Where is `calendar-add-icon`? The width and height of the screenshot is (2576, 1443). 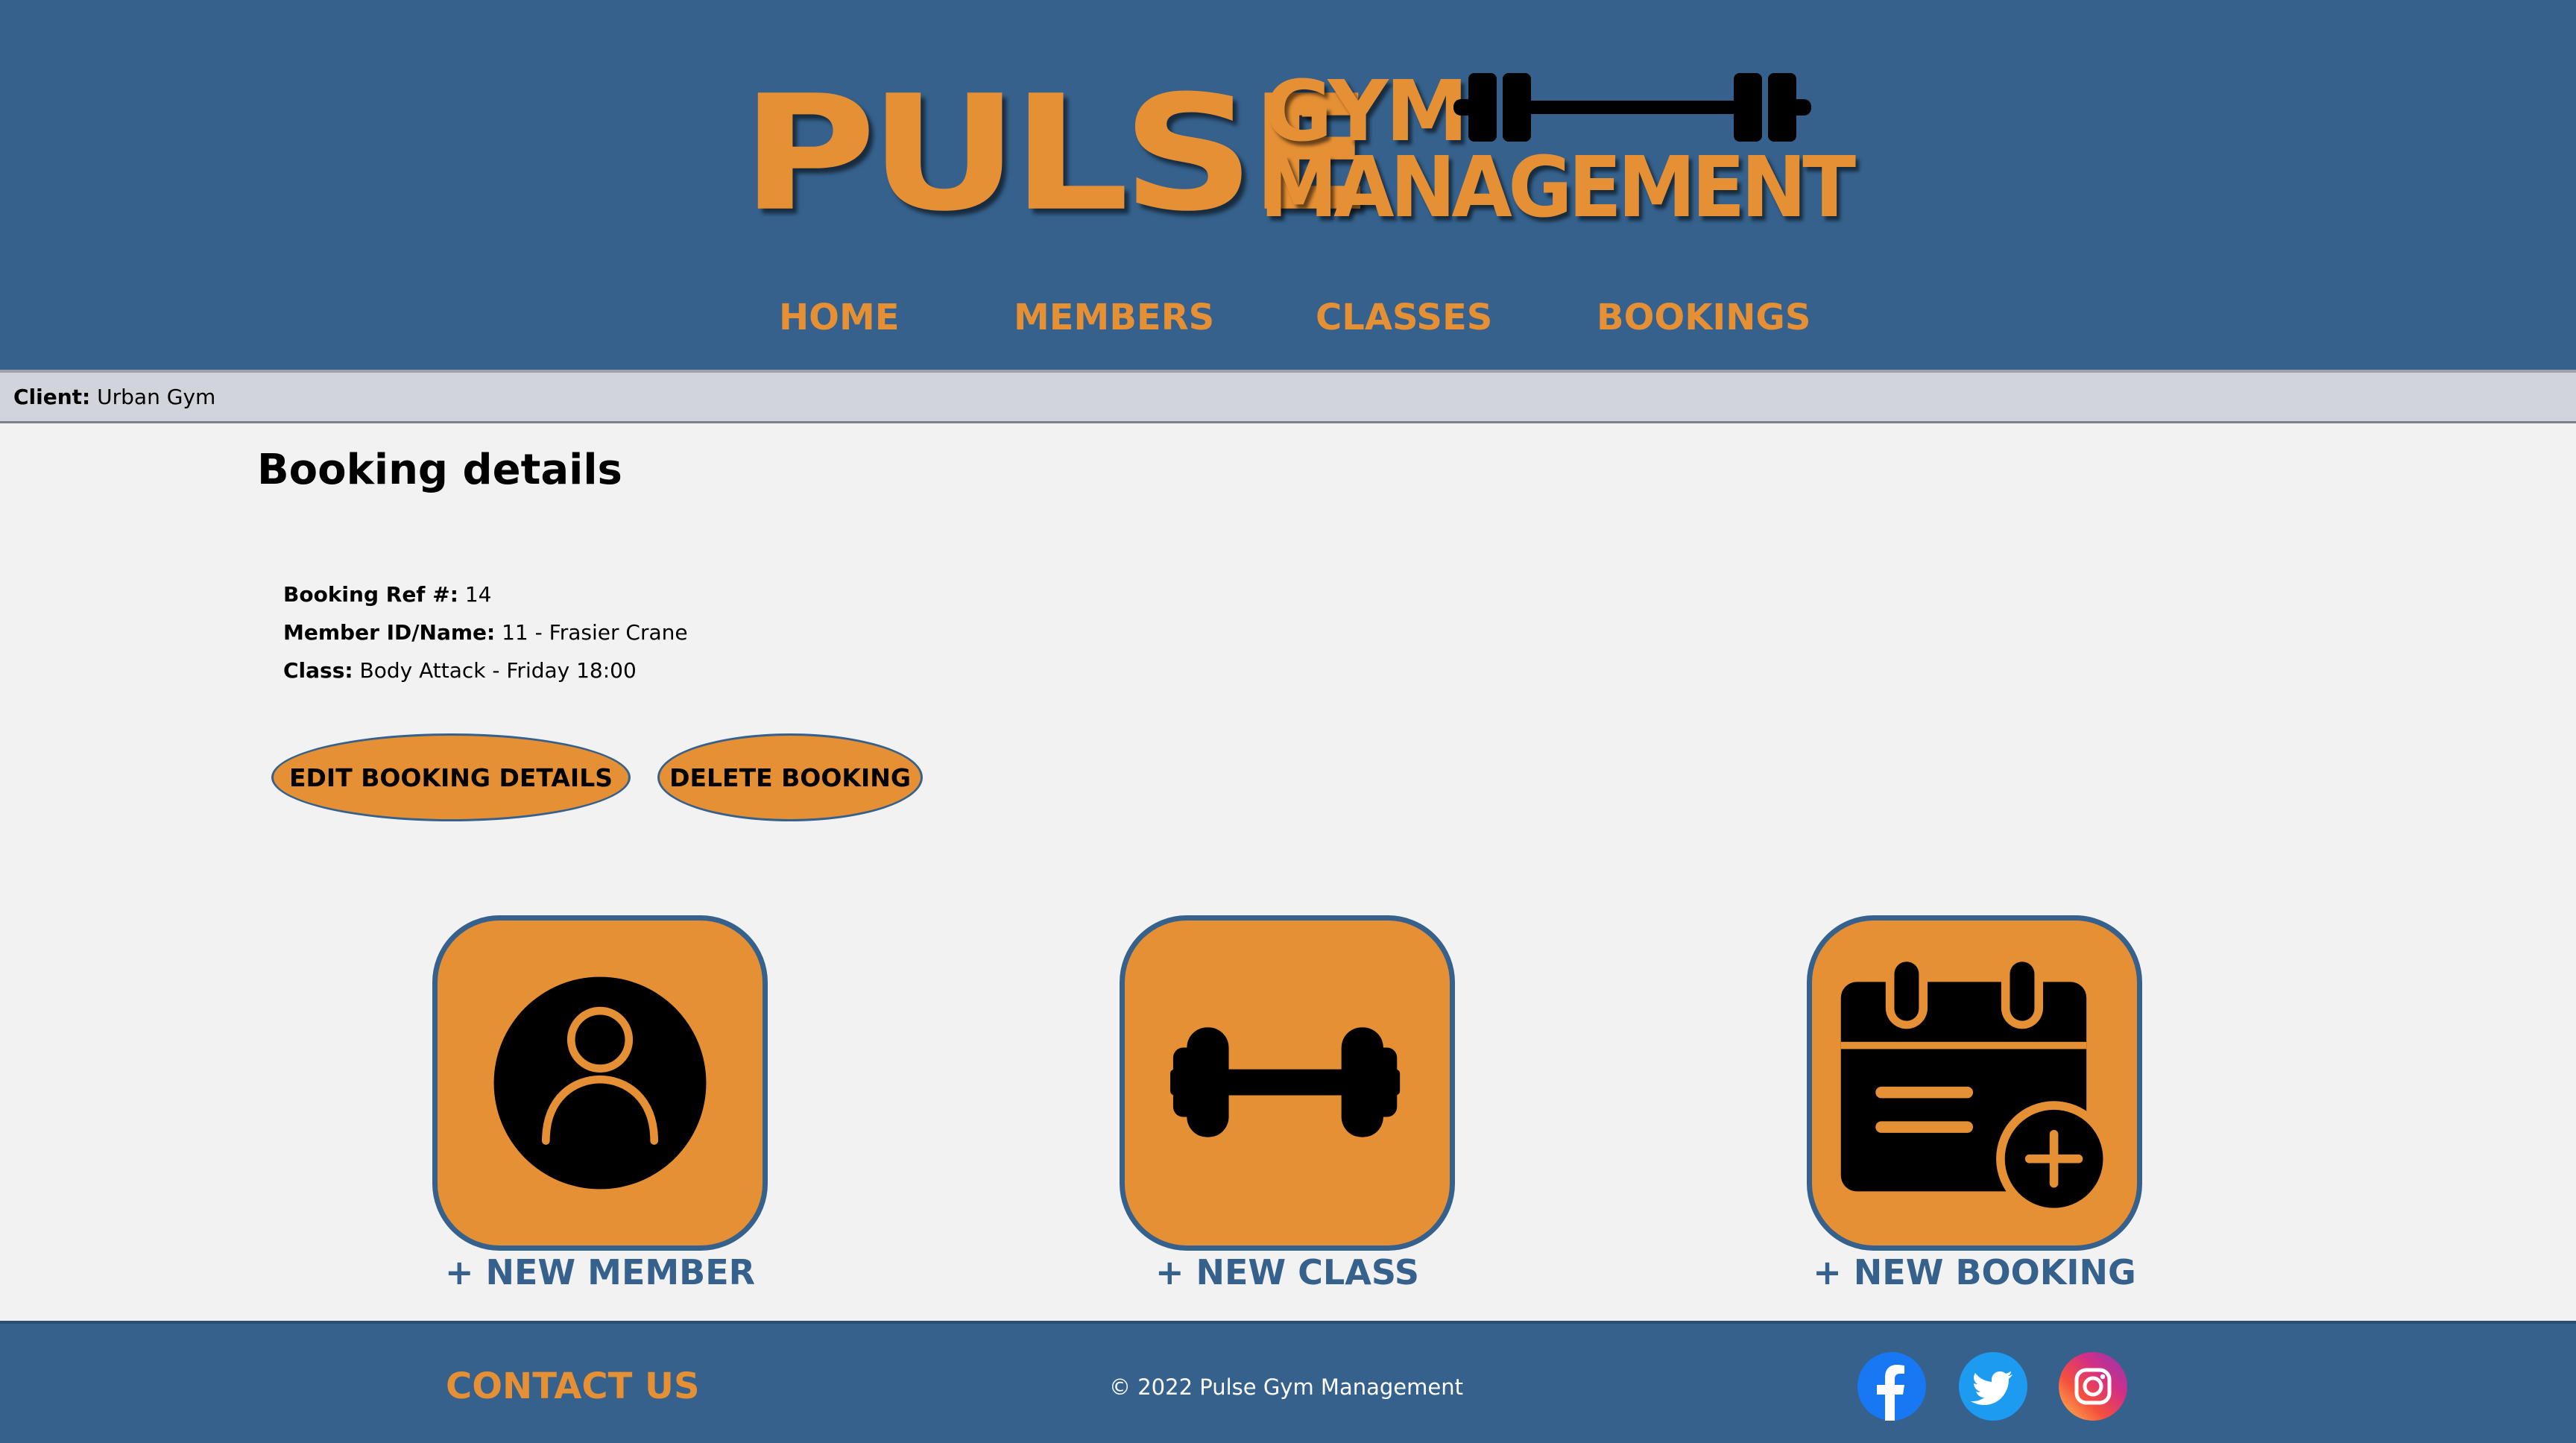 calendar-add-icon is located at coordinates (1976, 1085).